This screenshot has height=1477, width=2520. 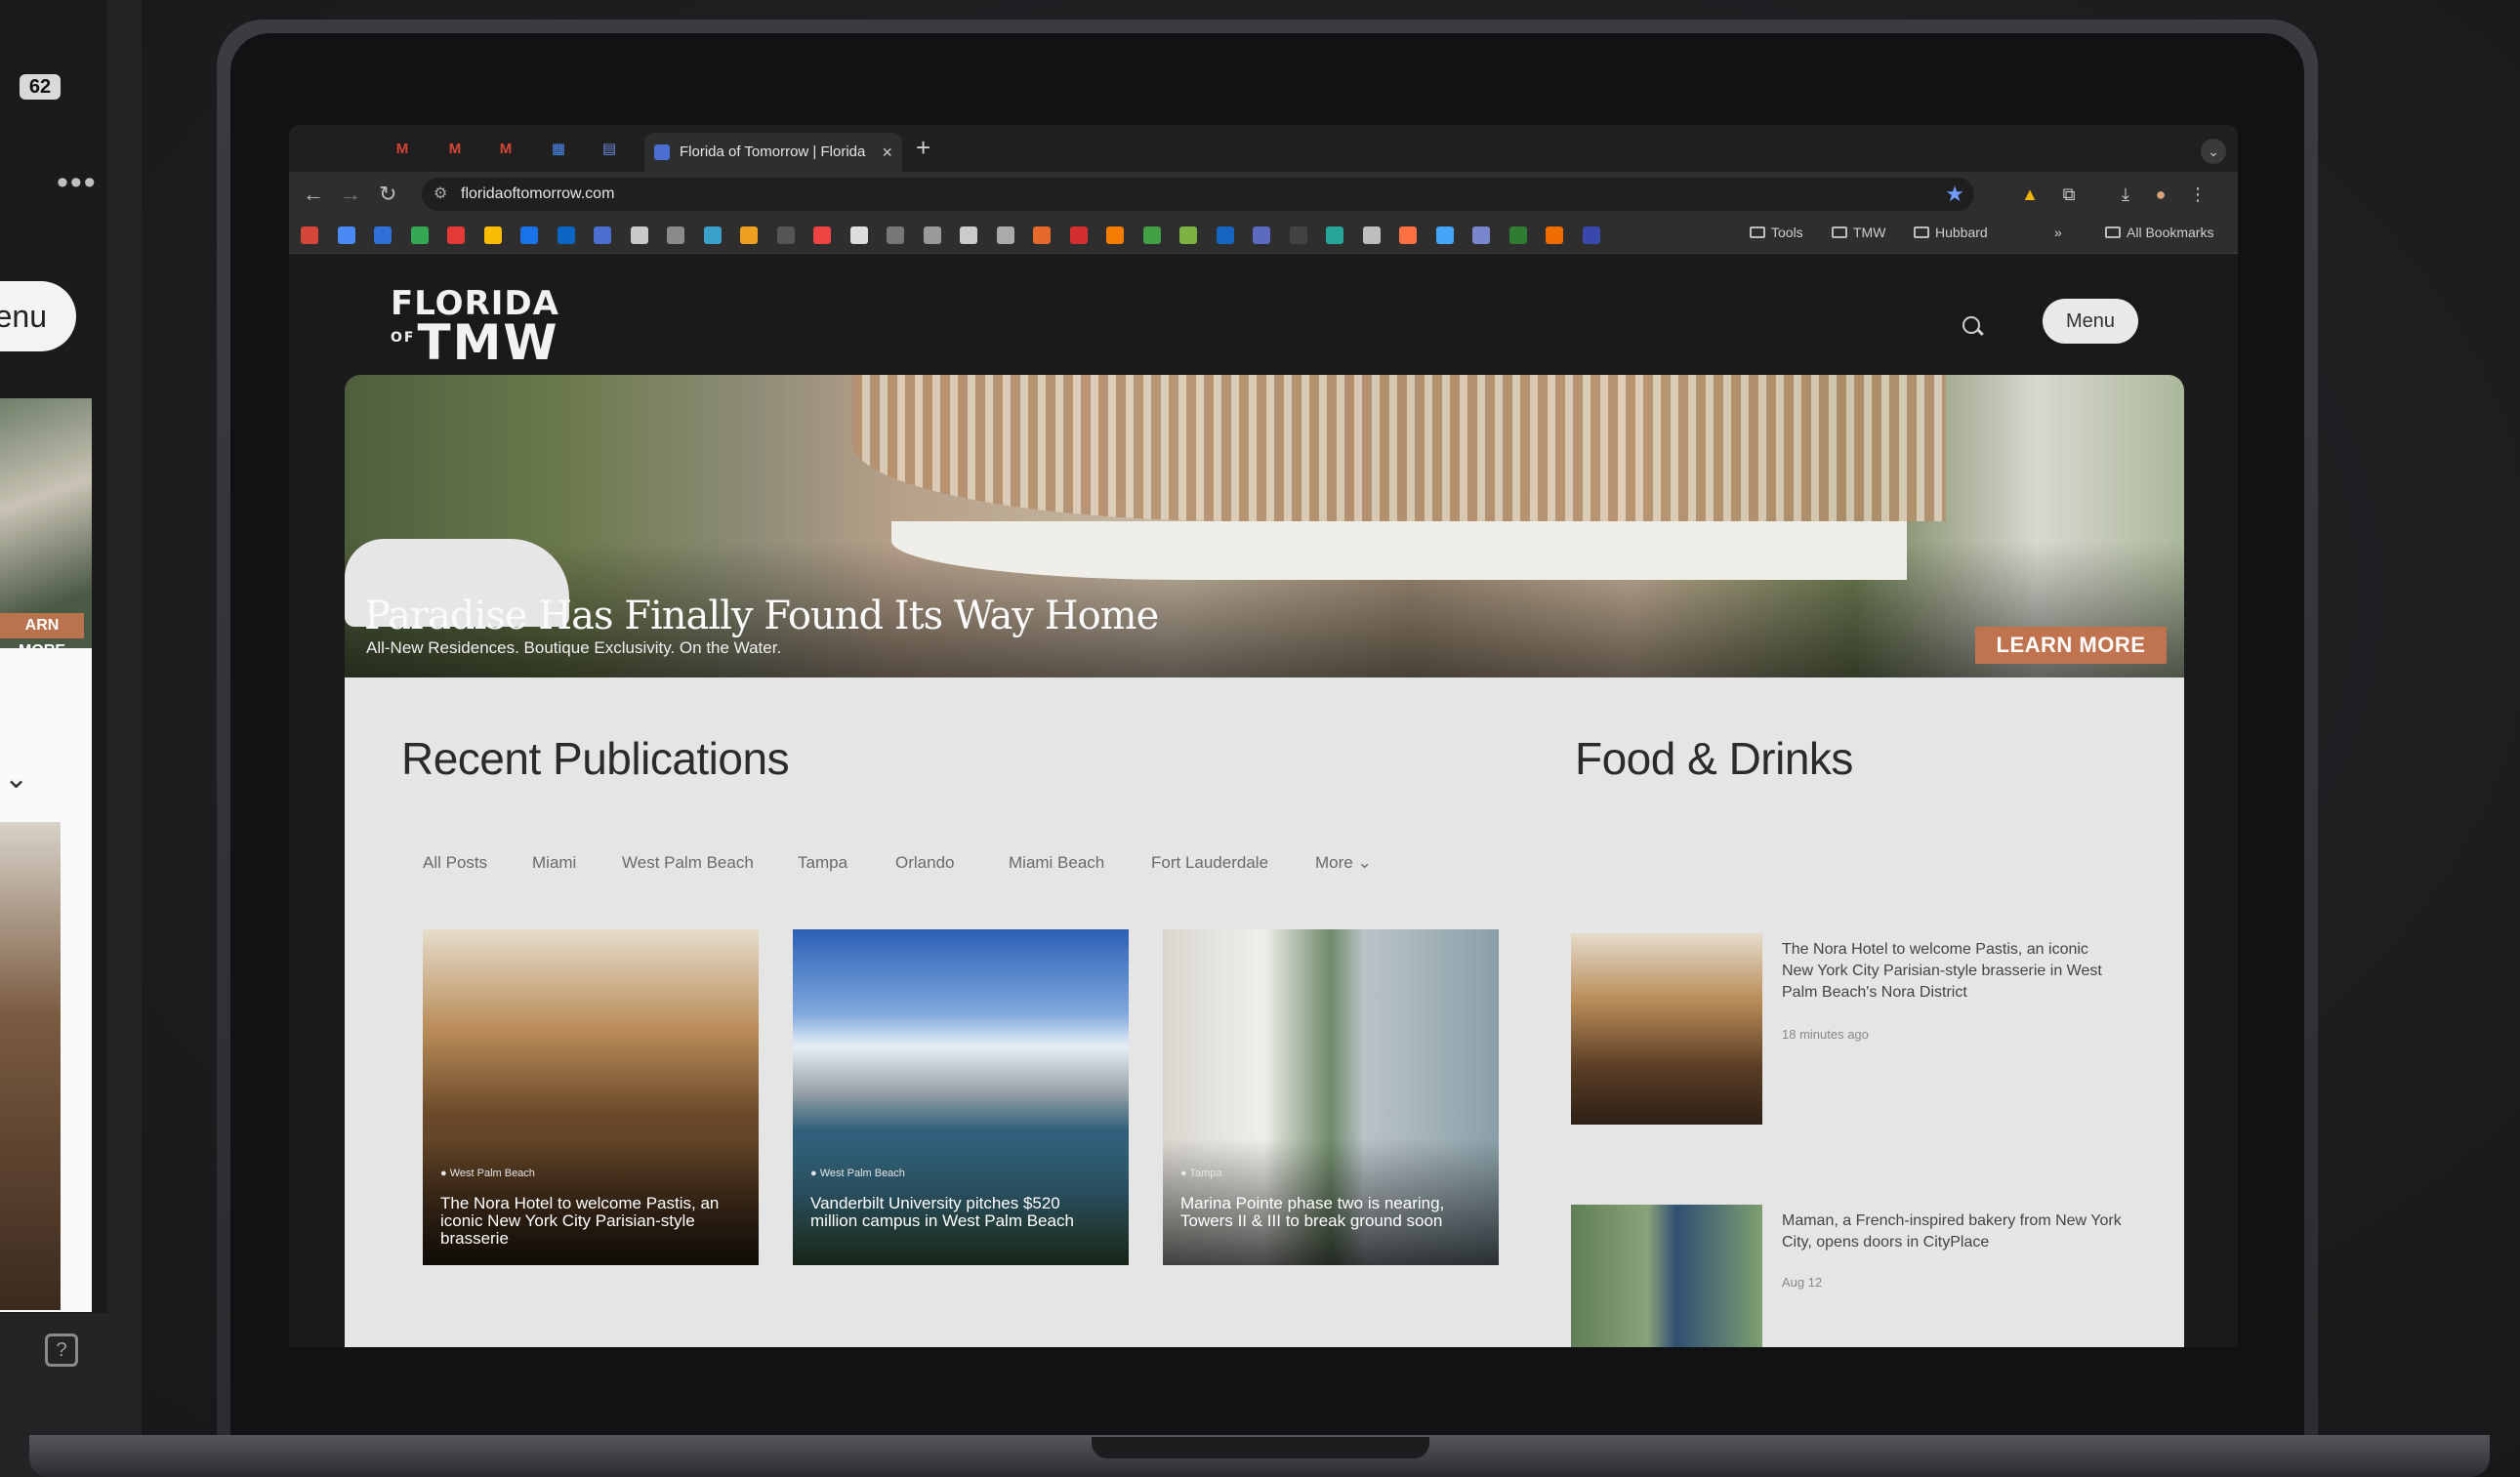 I want to click on search-icon, so click(x=1971, y=325).